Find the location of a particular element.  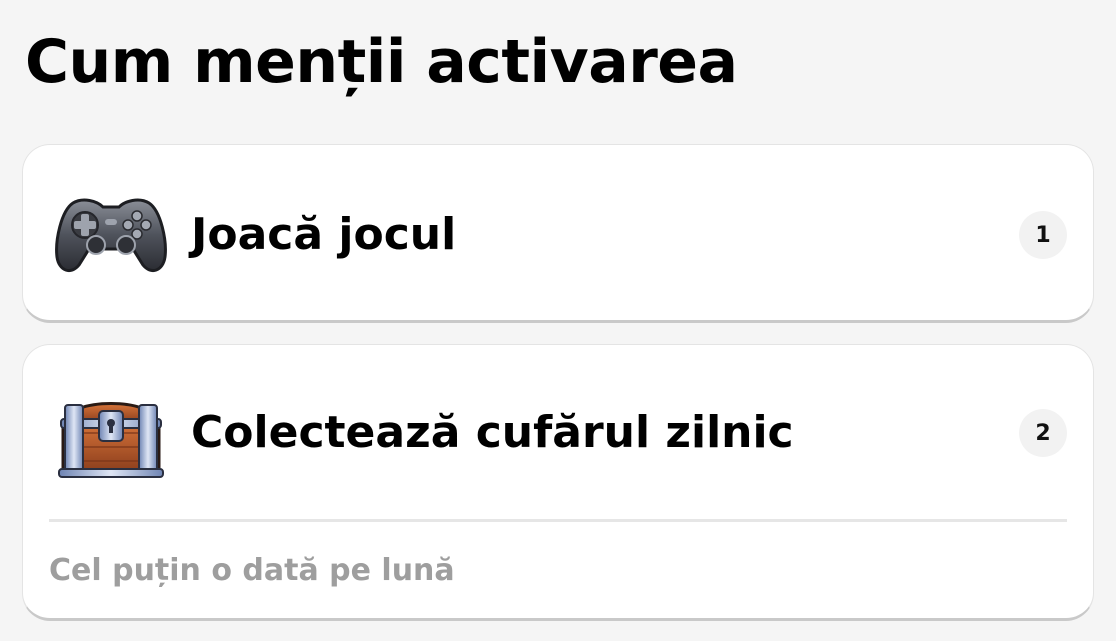

step-number-badge: 1 is located at coordinates (1043, 235).